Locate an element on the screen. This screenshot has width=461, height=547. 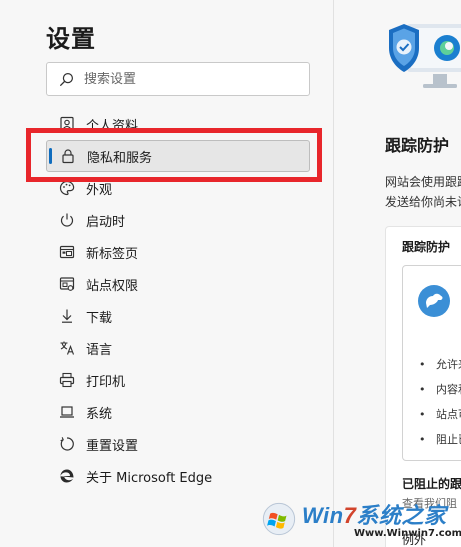
page-title: 设置 is located at coordinates (71, 39).